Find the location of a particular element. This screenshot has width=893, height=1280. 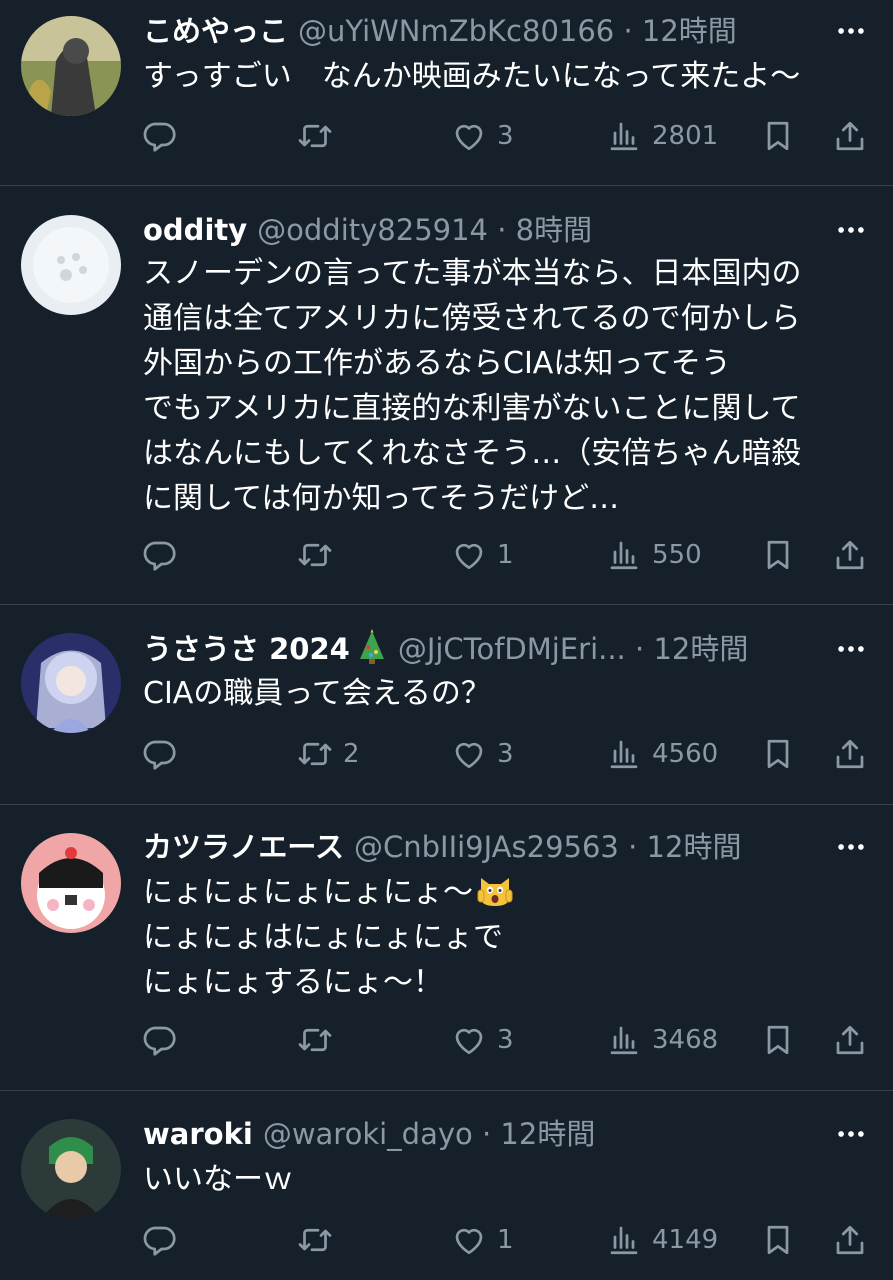

action-bar: 3 2801 is located at coordinates (446, 136).